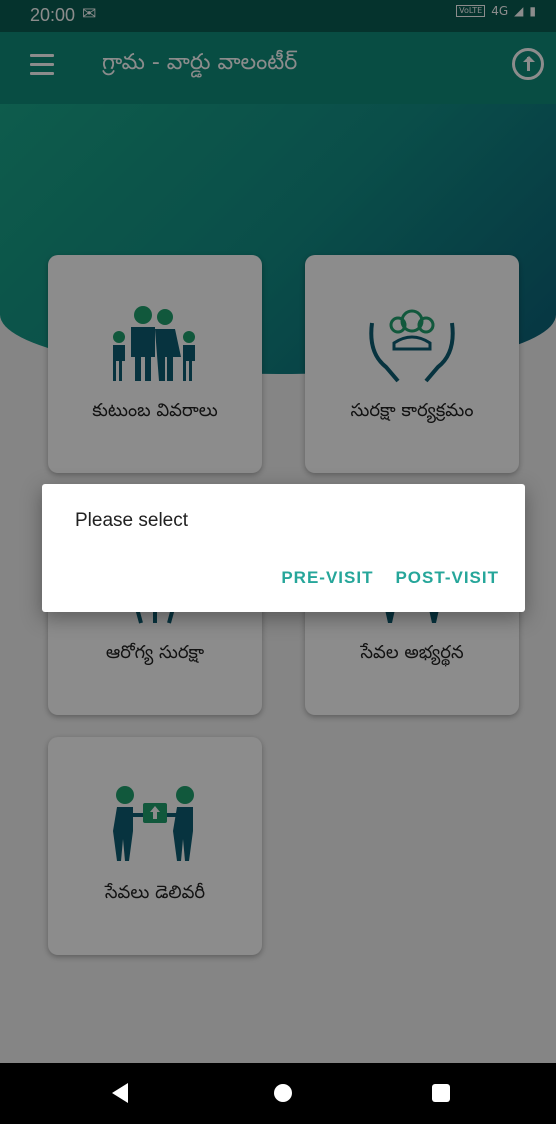 The height and width of the screenshot is (1124, 556). I want to click on home-icon, so click(283, 1093).